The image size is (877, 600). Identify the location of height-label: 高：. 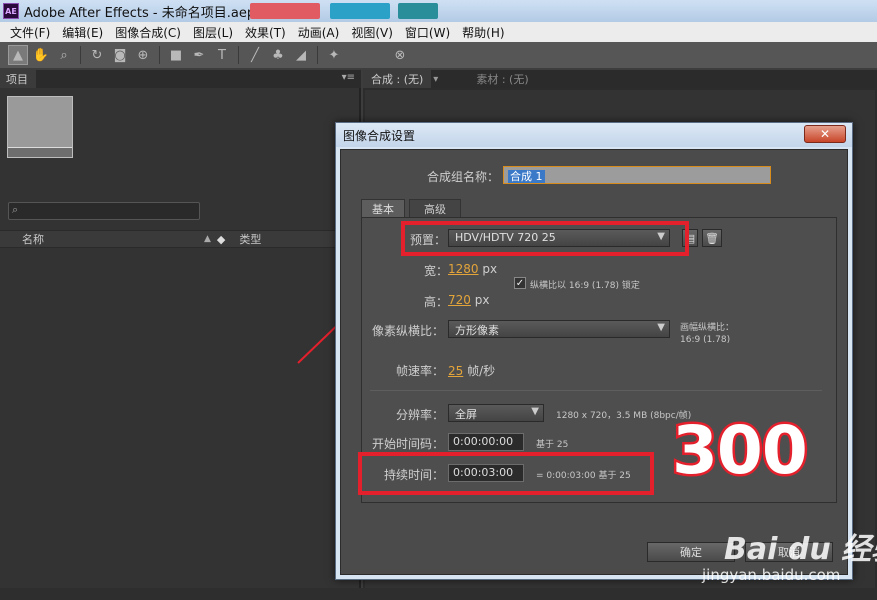
(436, 302).